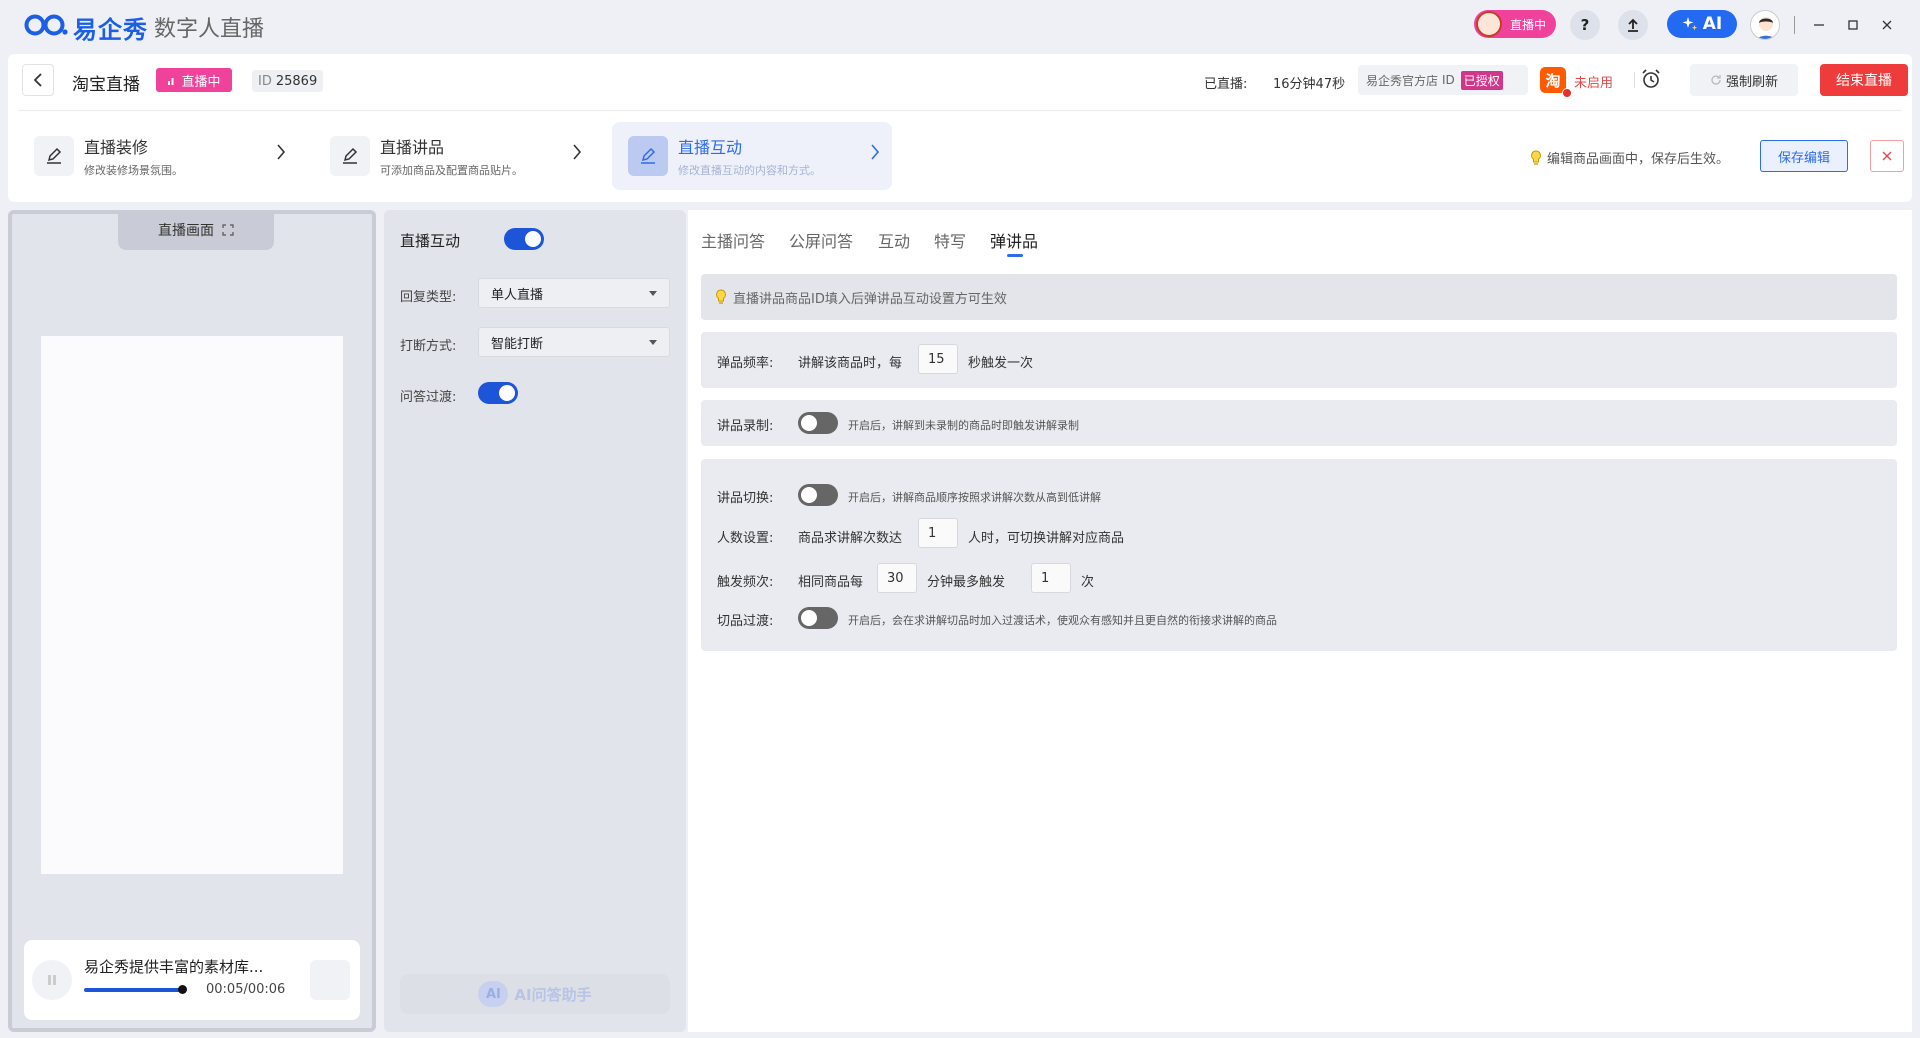 The width and height of the screenshot is (1920, 1038). I want to click on ai-qa-helper-button: AI AI问答助手, so click(535, 994).